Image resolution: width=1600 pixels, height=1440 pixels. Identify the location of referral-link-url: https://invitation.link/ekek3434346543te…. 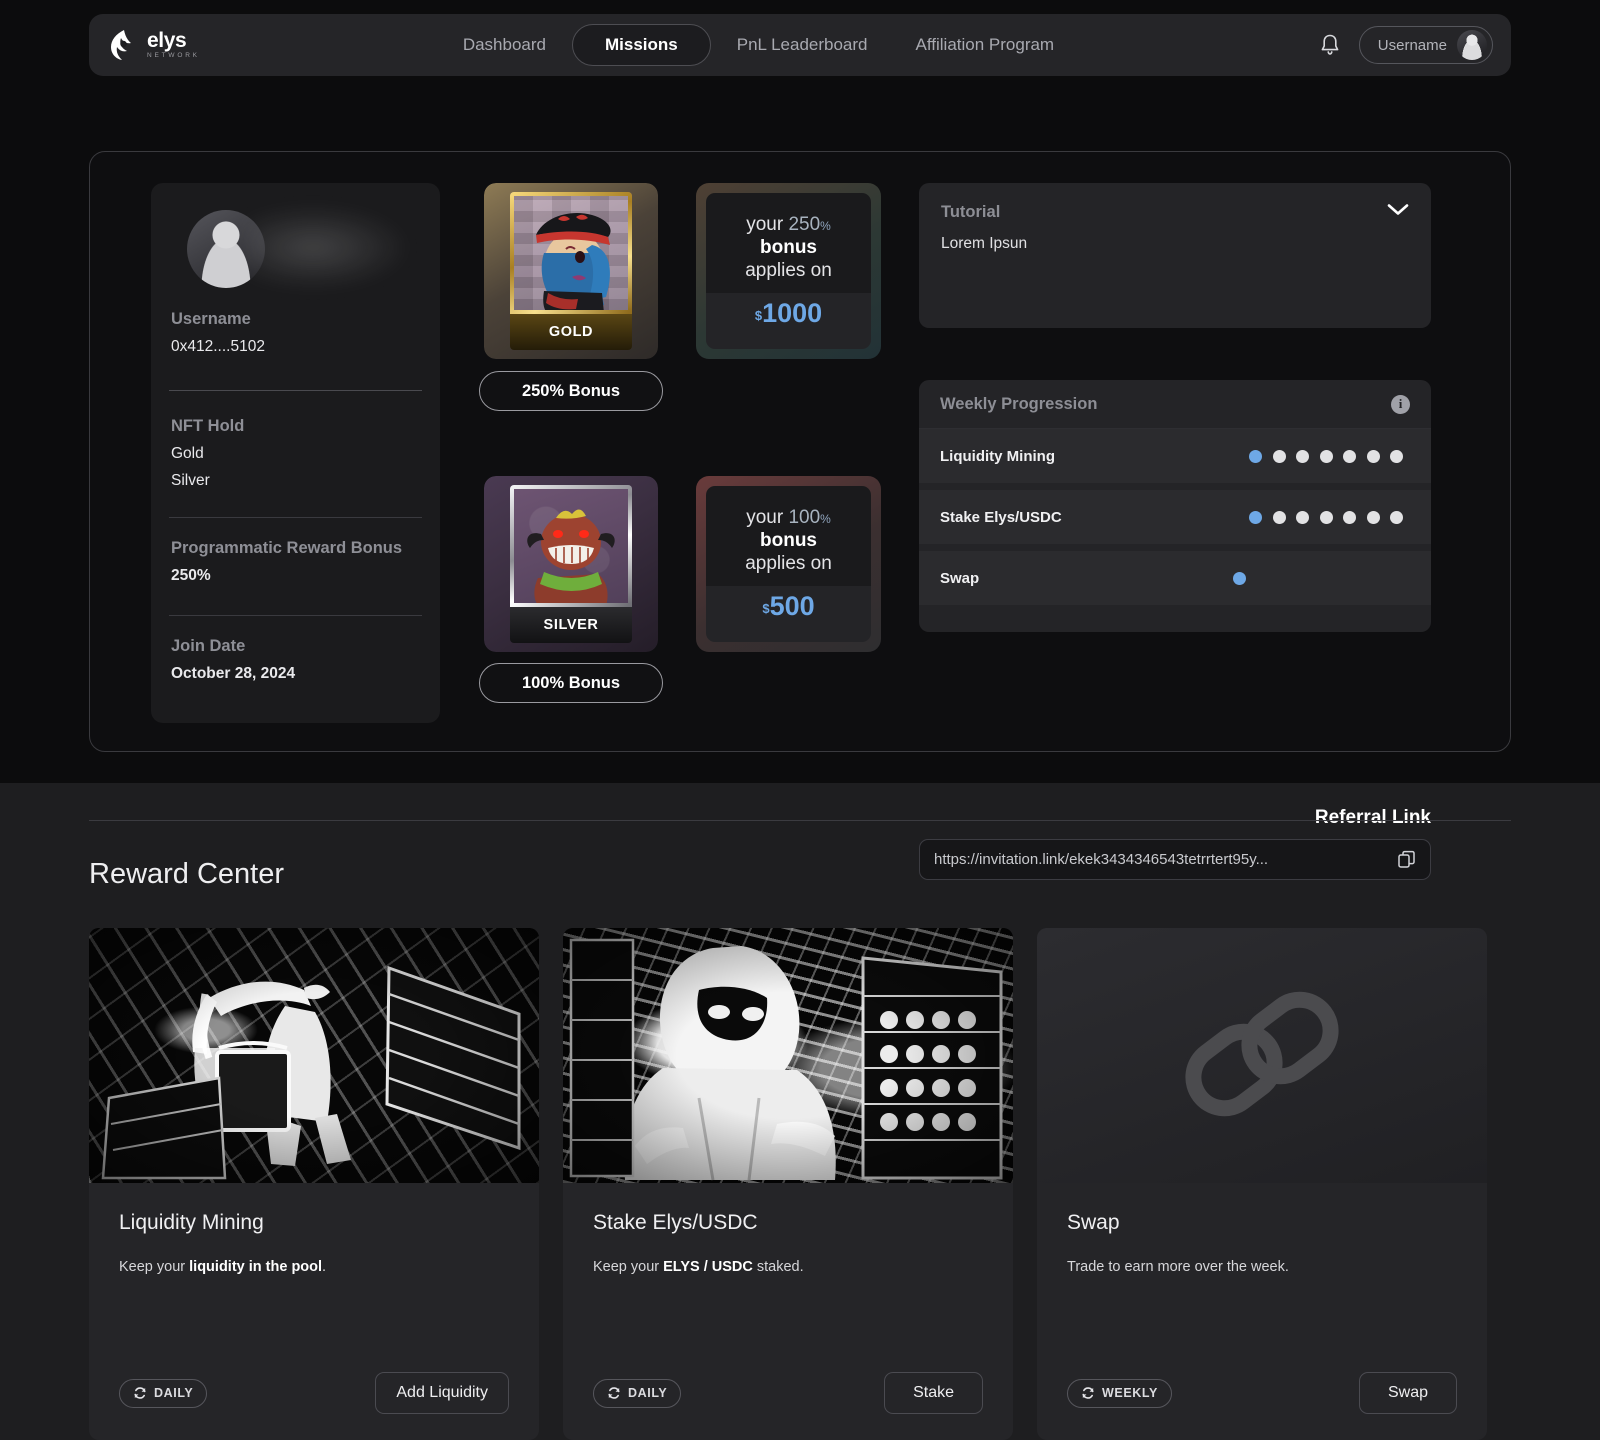
(1101, 859).